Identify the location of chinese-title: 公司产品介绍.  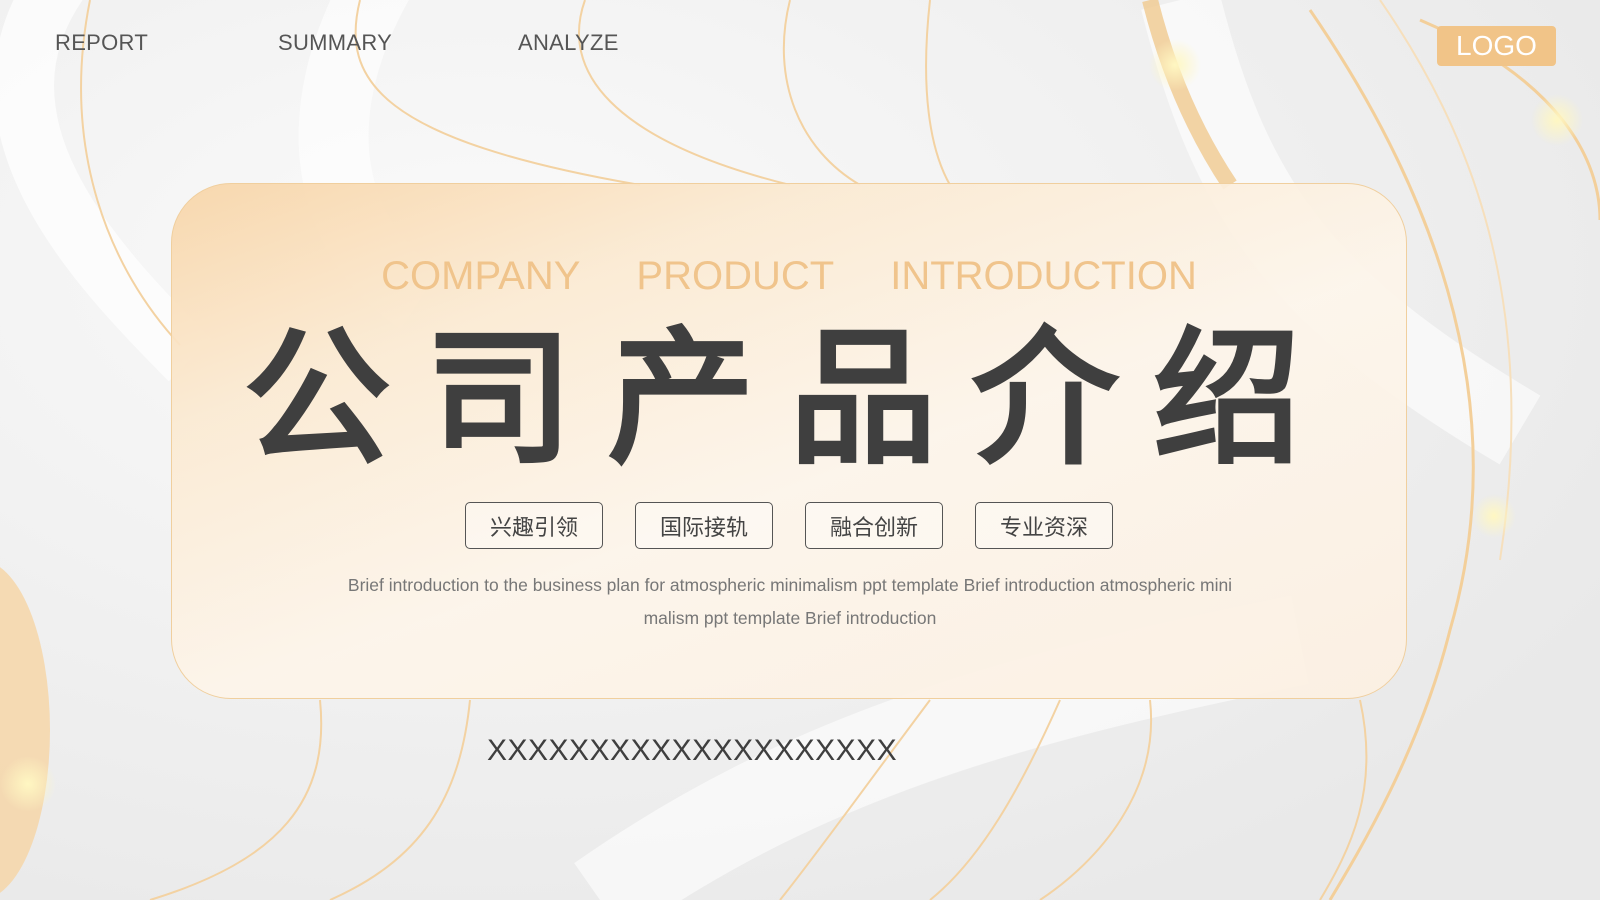
(789, 399).